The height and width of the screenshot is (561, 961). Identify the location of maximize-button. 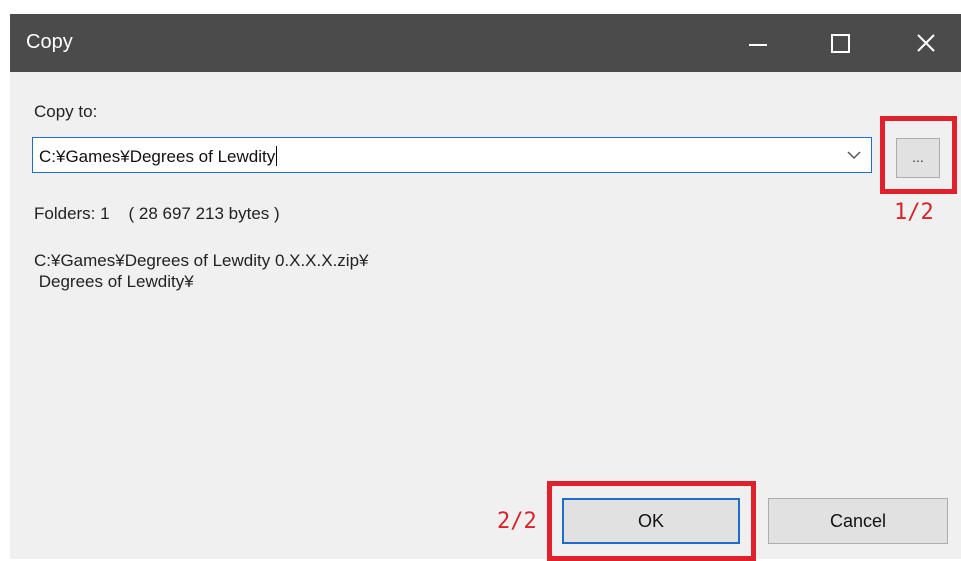
(840, 43).